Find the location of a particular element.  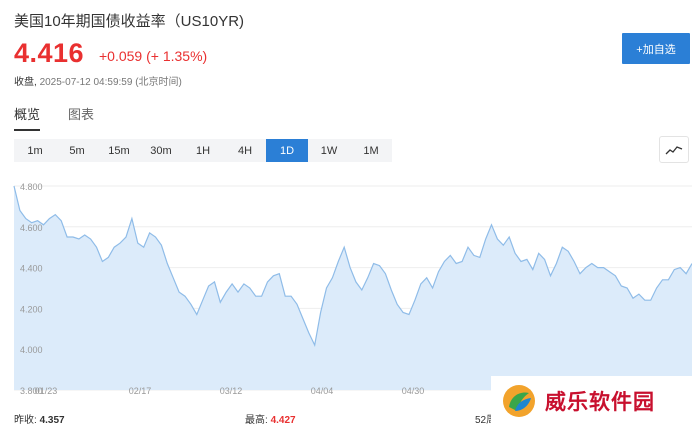

period-4h: 4H is located at coordinates (245, 150).